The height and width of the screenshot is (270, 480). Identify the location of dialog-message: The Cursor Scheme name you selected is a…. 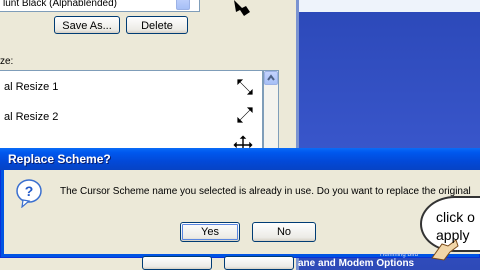
(265, 191).